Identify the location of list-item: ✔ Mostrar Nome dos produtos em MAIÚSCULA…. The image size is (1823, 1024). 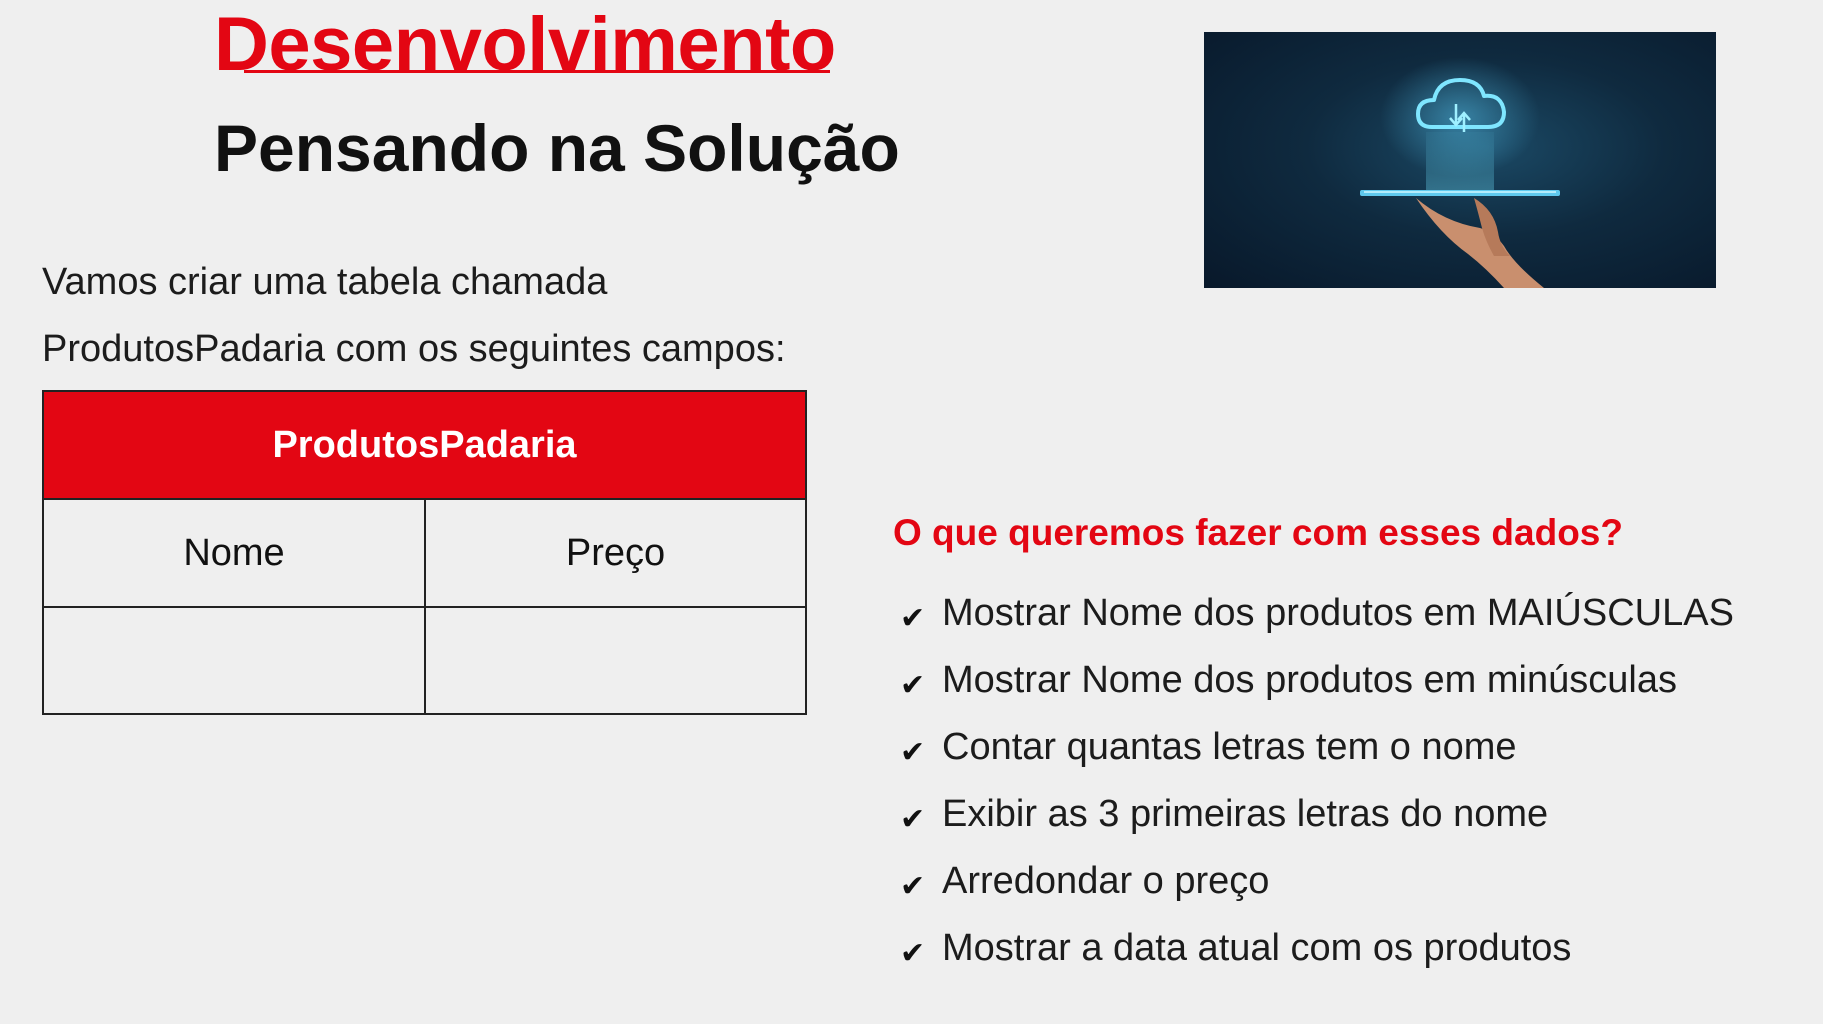
(1317, 613).